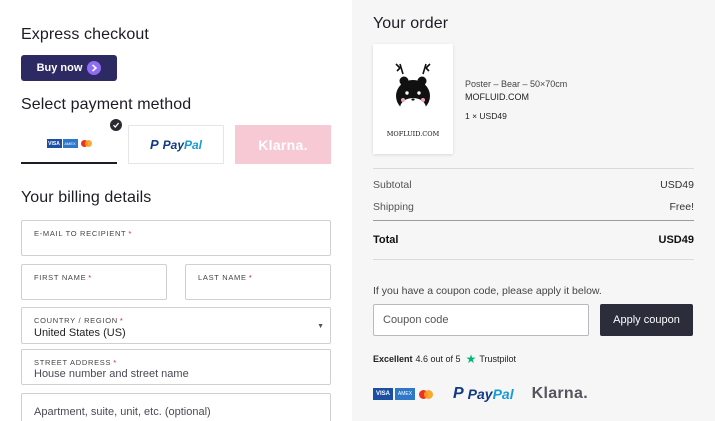 This screenshot has height=421, width=715. What do you see at coordinates (393, 207) in the screenshot?
I see `shipping-label: Shipping` at bounding box center [393, 207].